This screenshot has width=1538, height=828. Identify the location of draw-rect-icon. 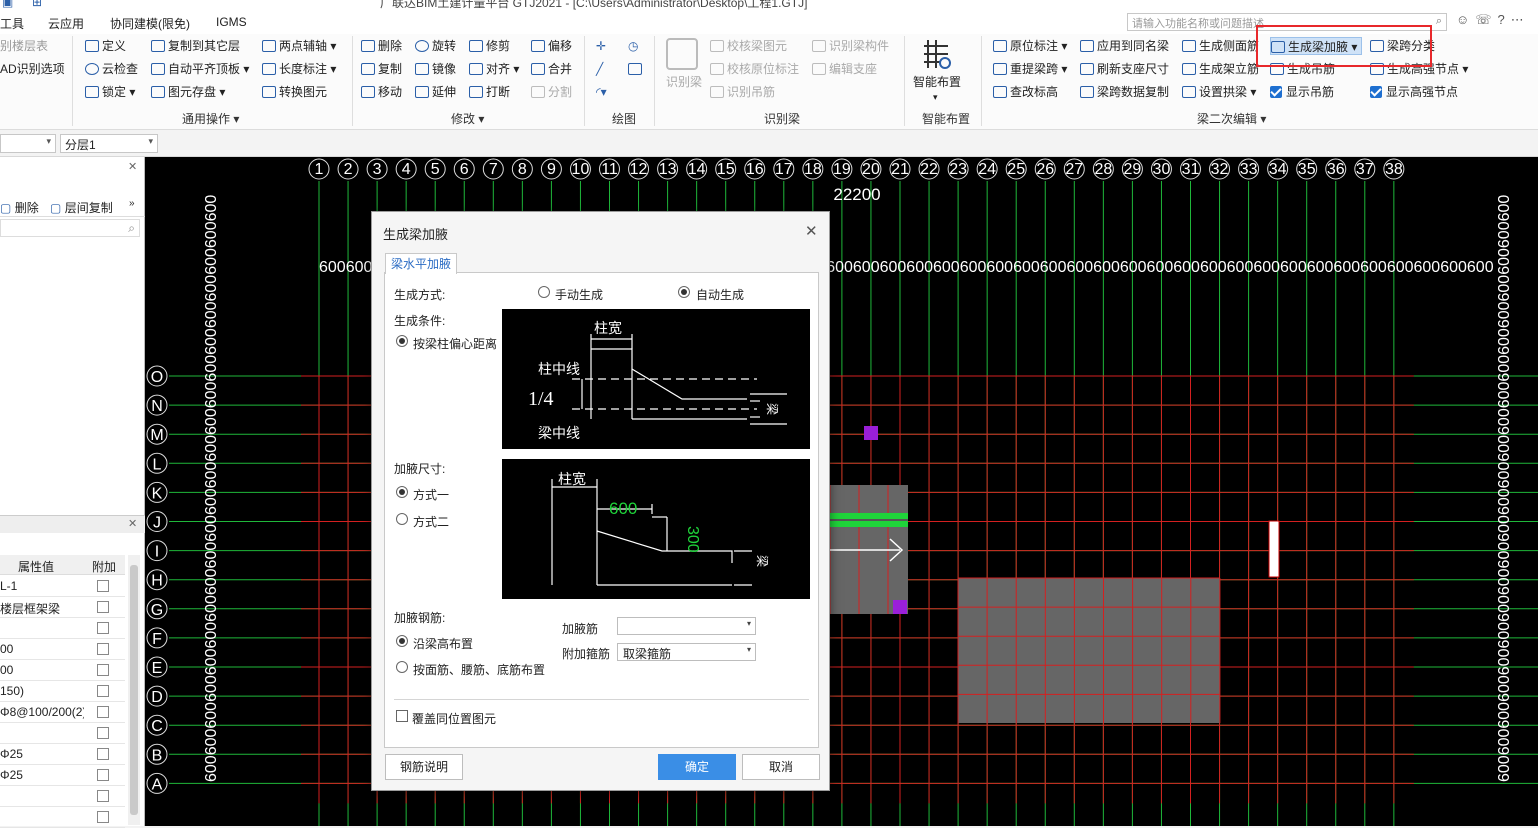
(635, 69).